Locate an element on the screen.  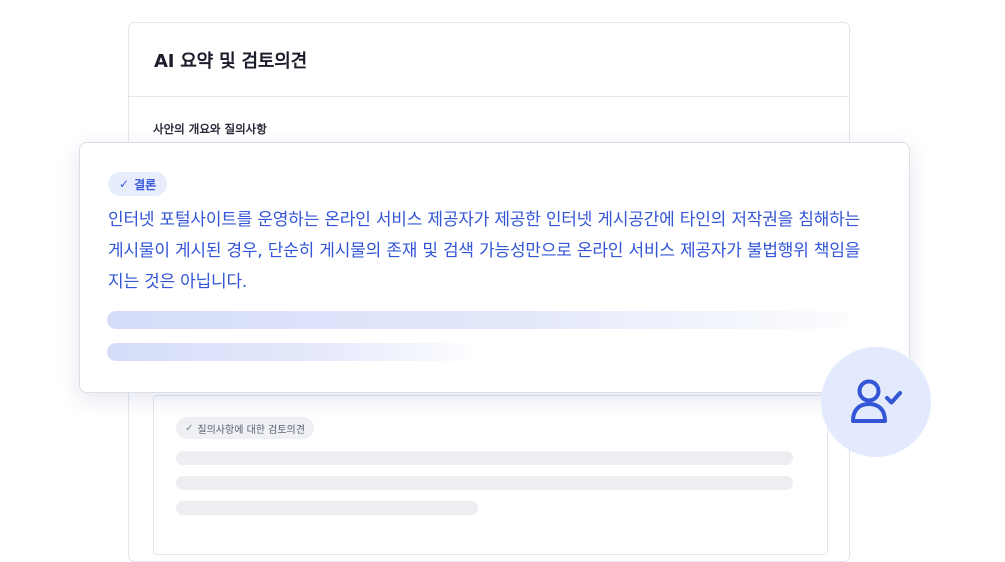
conclusion-chip: ✓ 결론 is located at coordinates (138, 184).